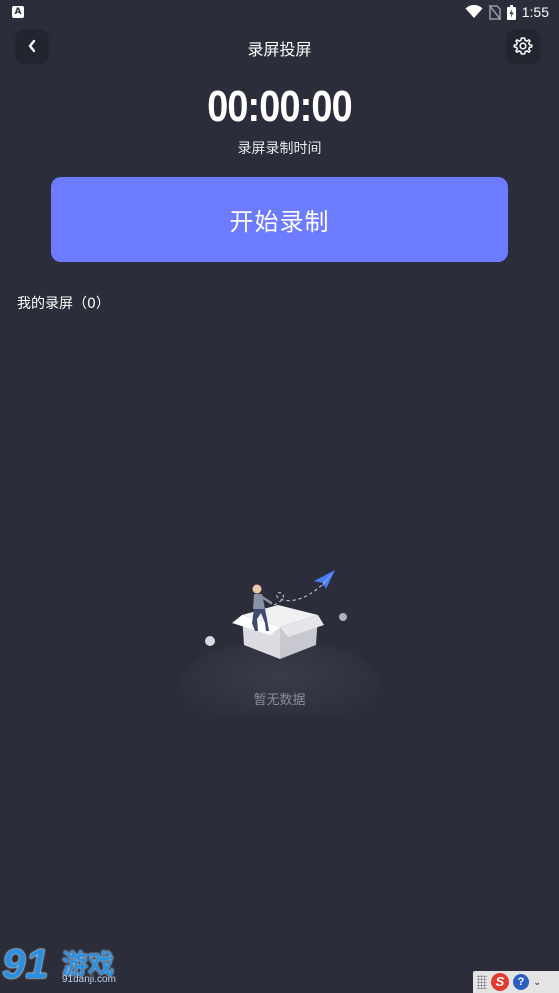 The width and height of the screenshot is (559, 993). What do you see at coordinates (279, 12) in the screenshot?
I see `status-bar: A 1:55` at bounding box center [279, 12].